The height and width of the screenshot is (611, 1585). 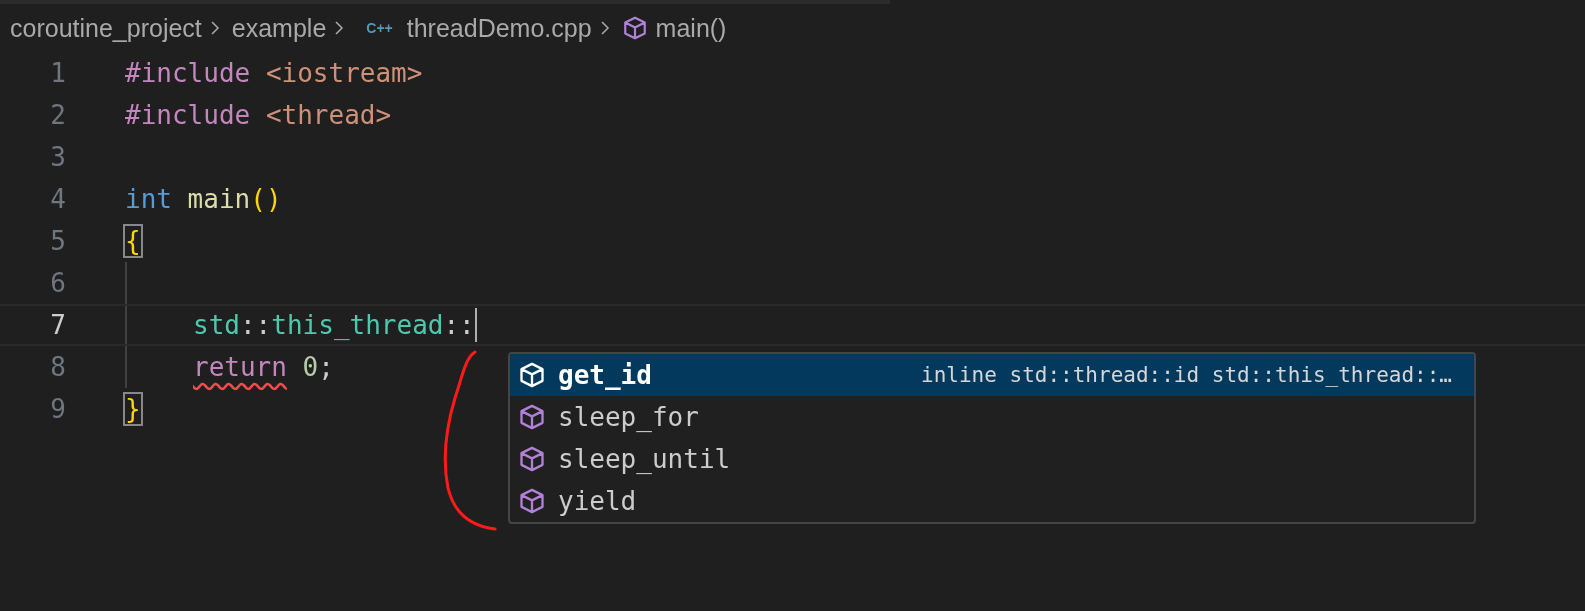 I want to click on code-token: int, so click(x=148, y=199).